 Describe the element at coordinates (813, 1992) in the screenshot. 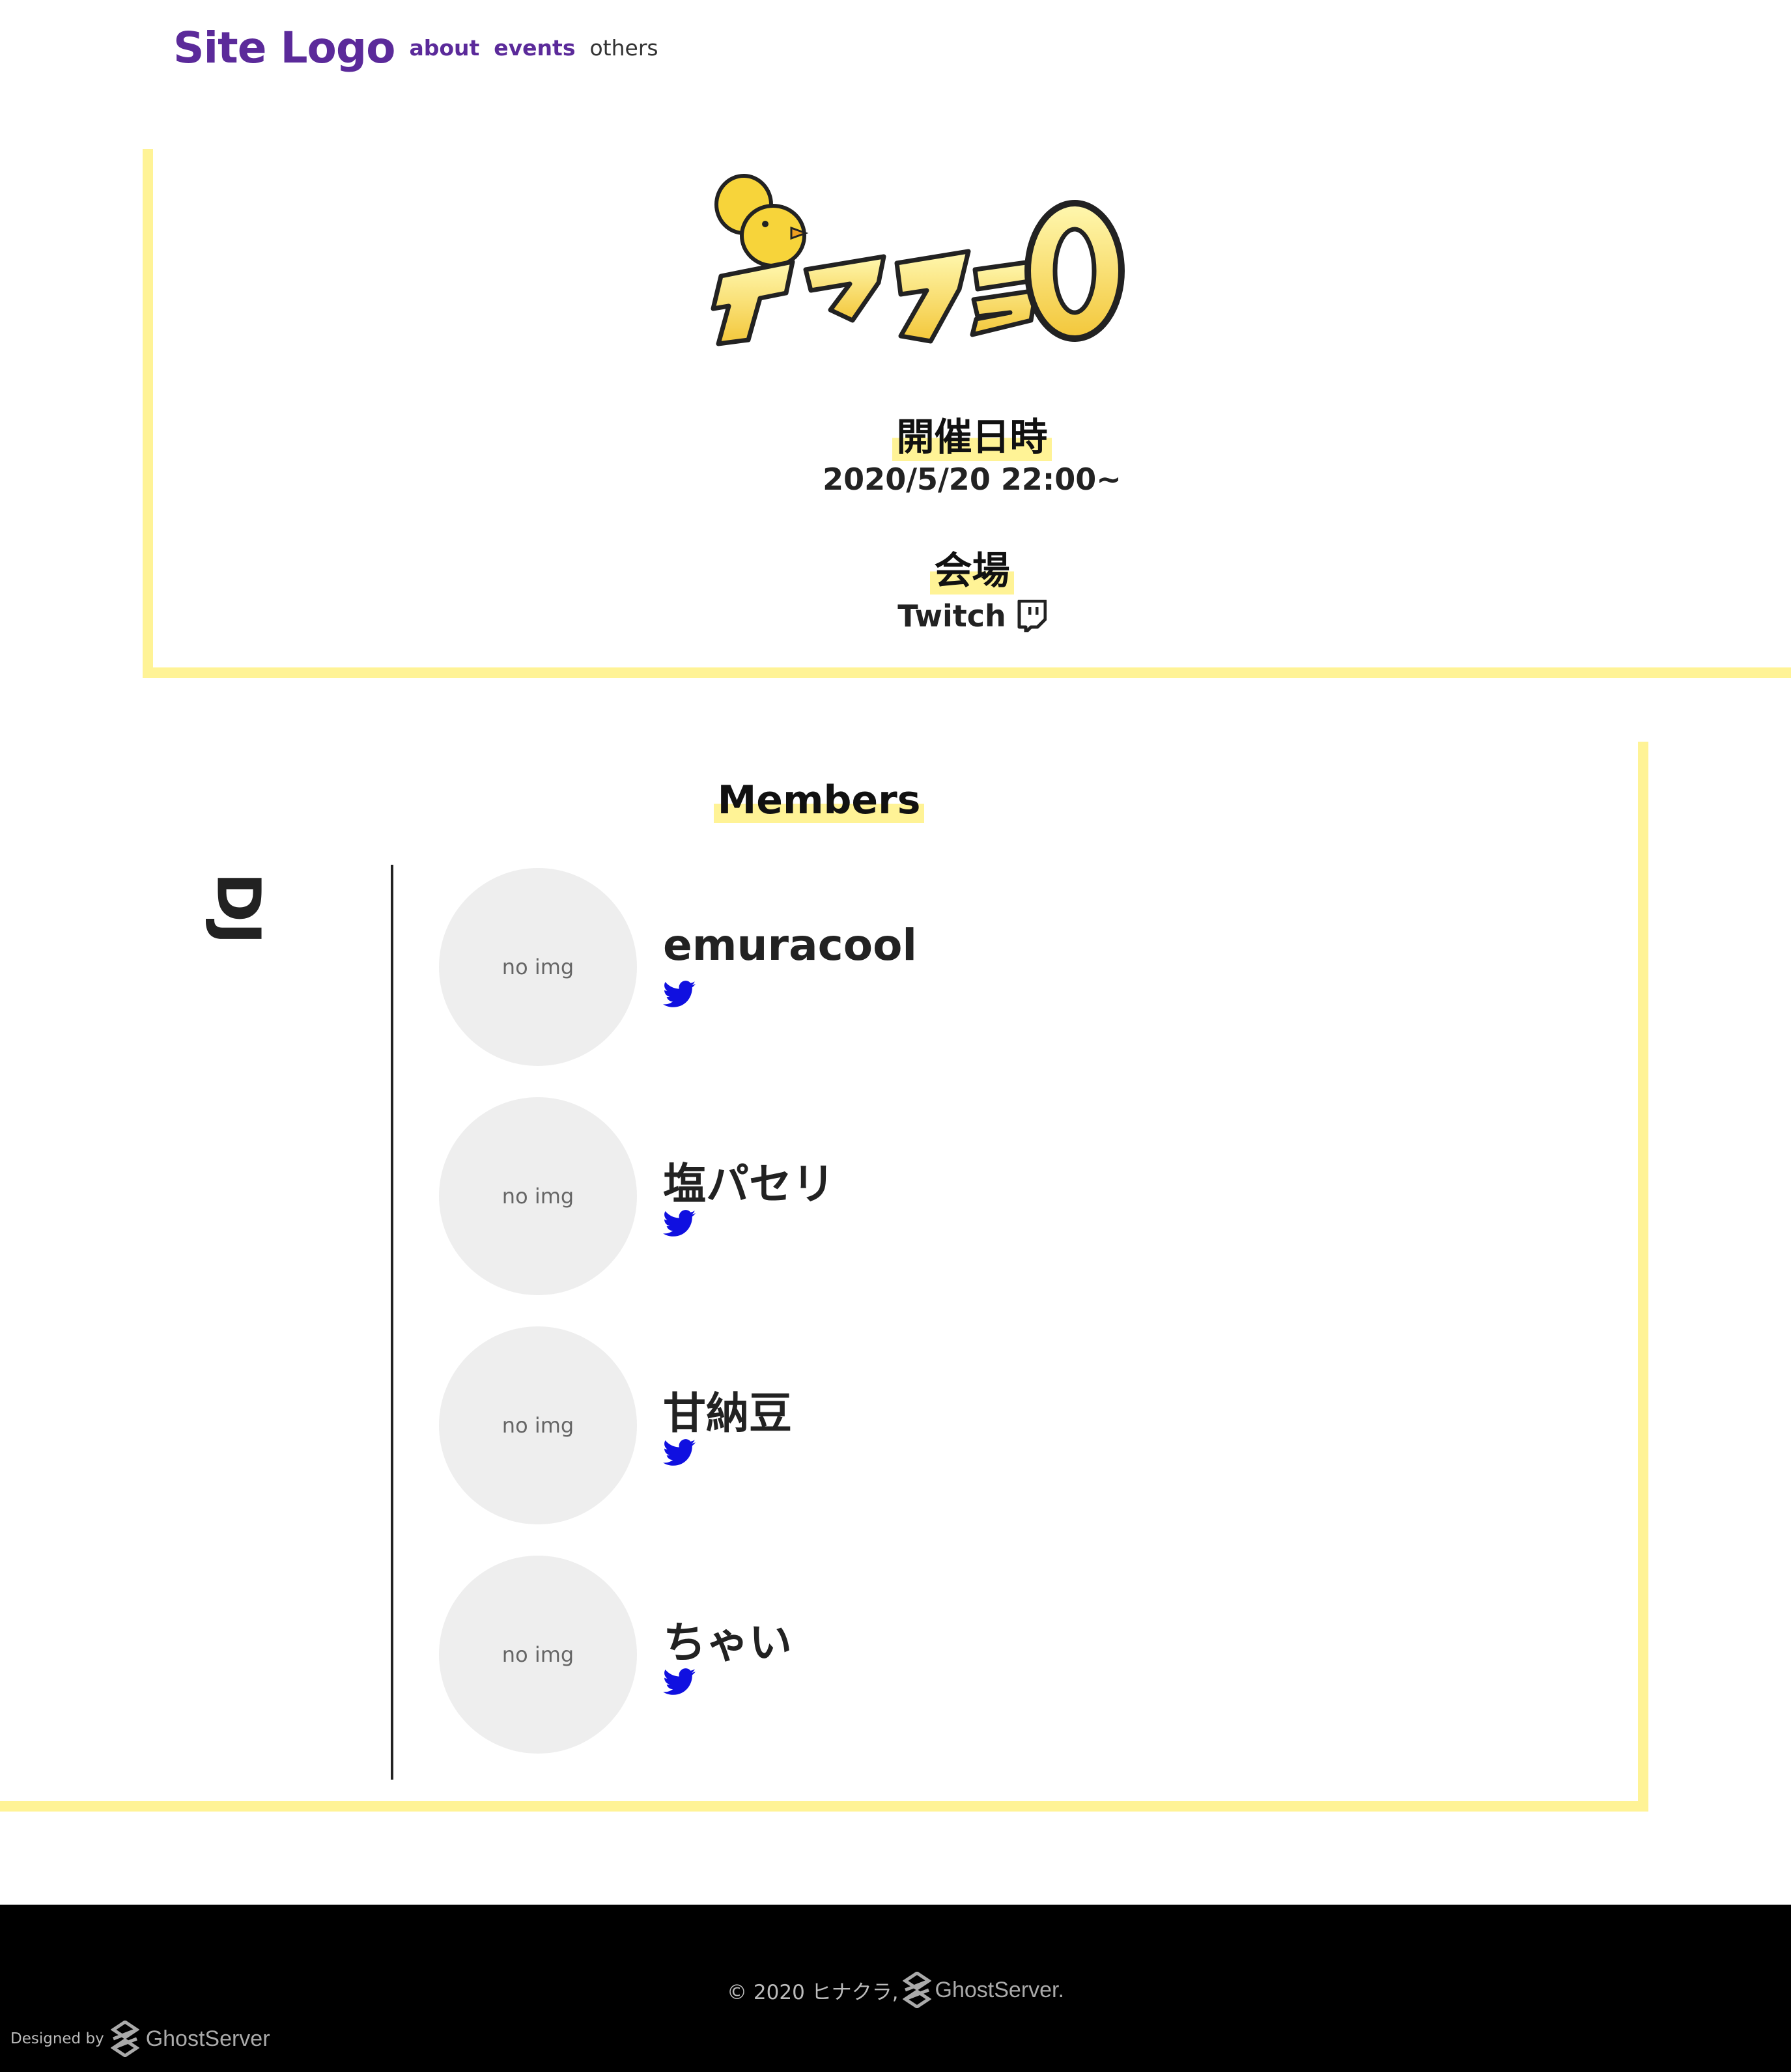

I see `copyright-text: © 2020 ヒナクラ,` at that location.